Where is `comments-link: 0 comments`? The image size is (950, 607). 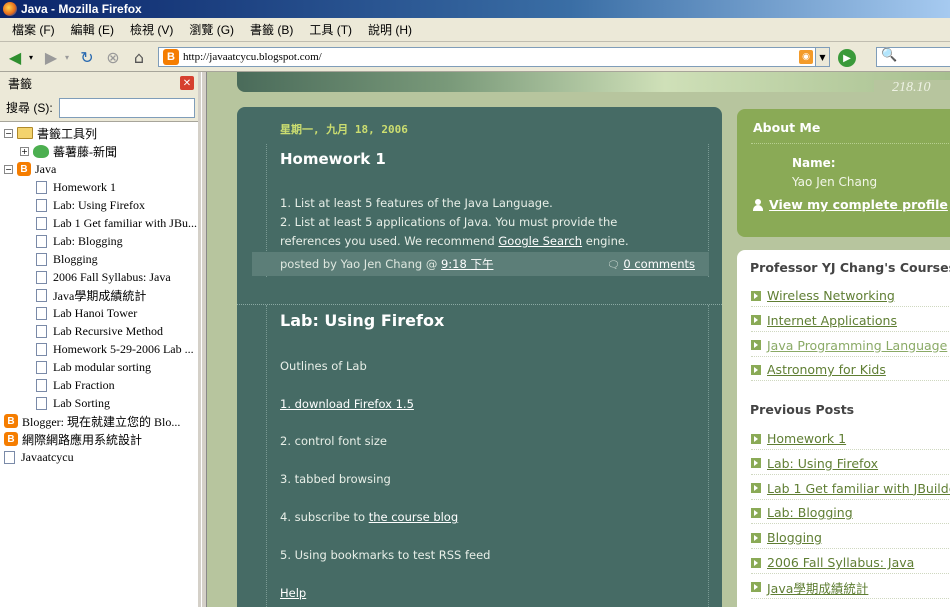 comments-link: 0 comments is located at coordinates (659, 264).